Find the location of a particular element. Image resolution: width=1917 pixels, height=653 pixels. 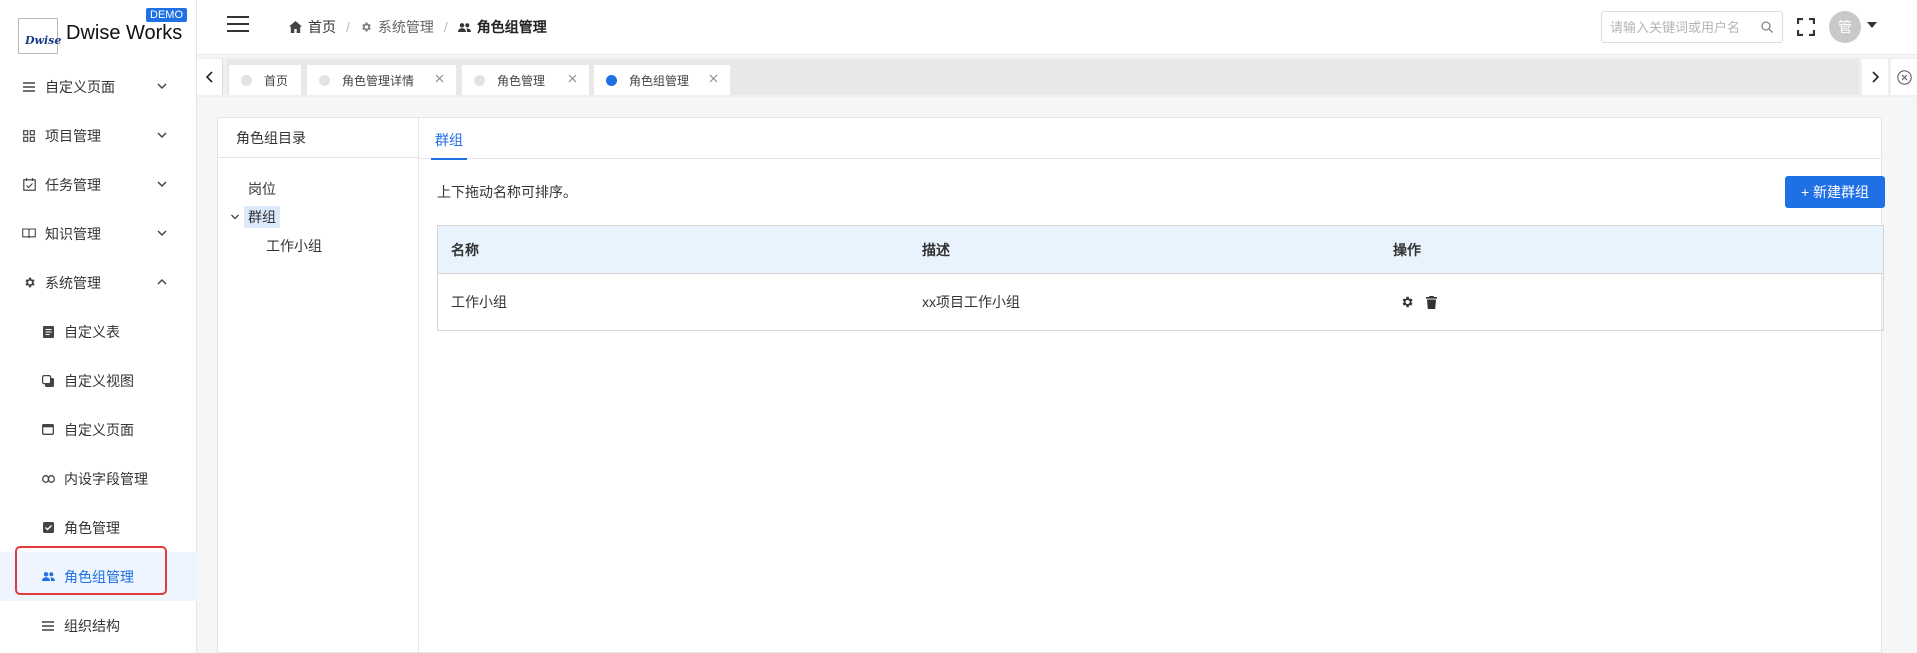

close-circle-icon is located at coordinates (1904, 77).